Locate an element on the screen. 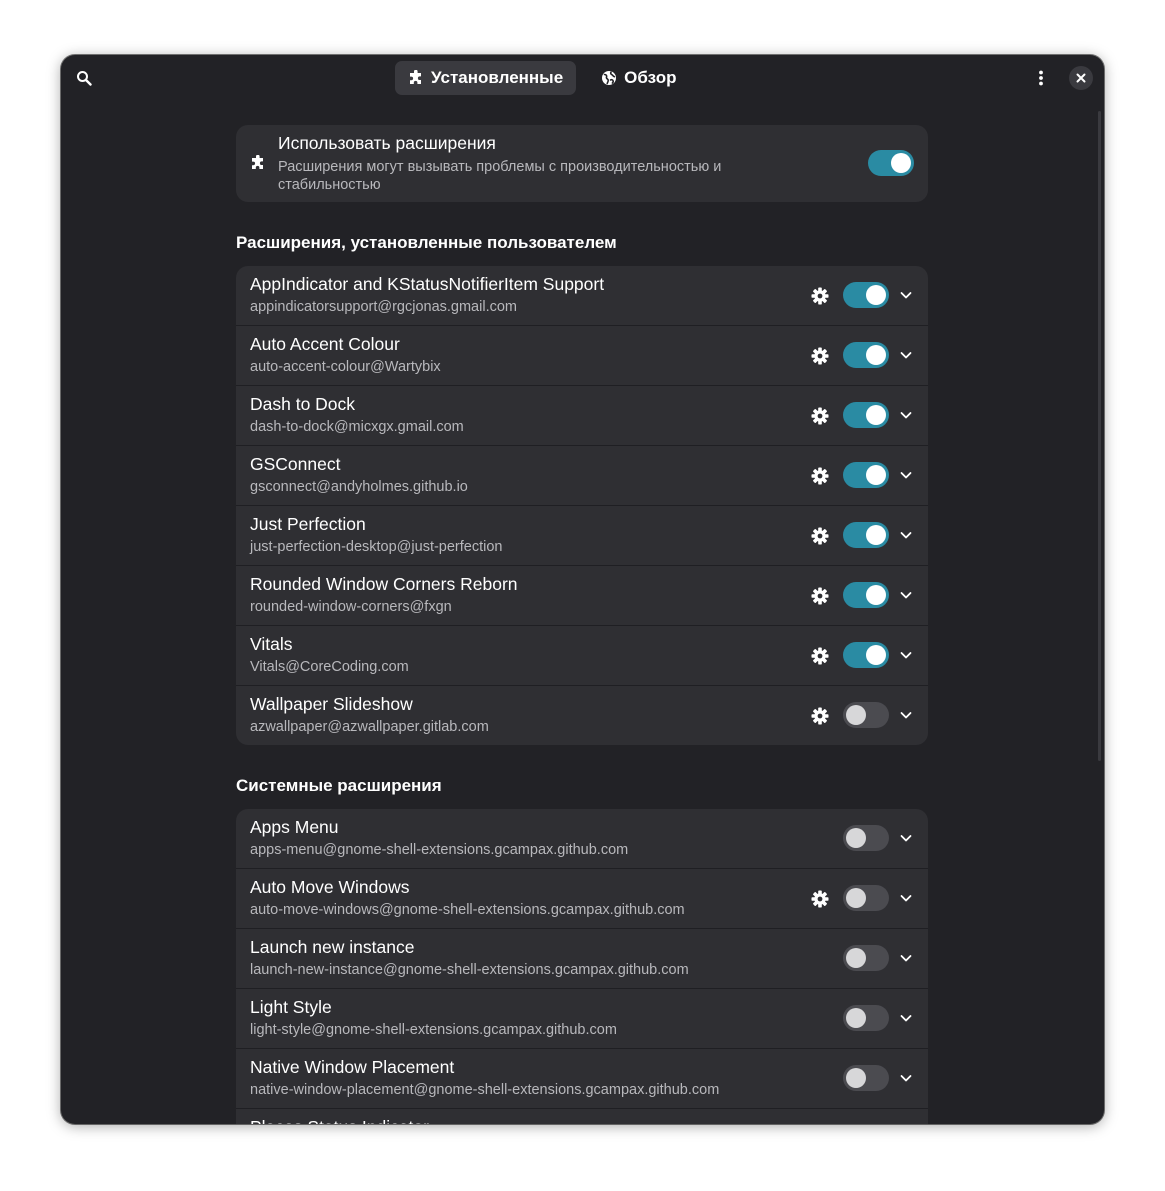  extension-name: Auto Move Windows is located at coordinates (330, 887).